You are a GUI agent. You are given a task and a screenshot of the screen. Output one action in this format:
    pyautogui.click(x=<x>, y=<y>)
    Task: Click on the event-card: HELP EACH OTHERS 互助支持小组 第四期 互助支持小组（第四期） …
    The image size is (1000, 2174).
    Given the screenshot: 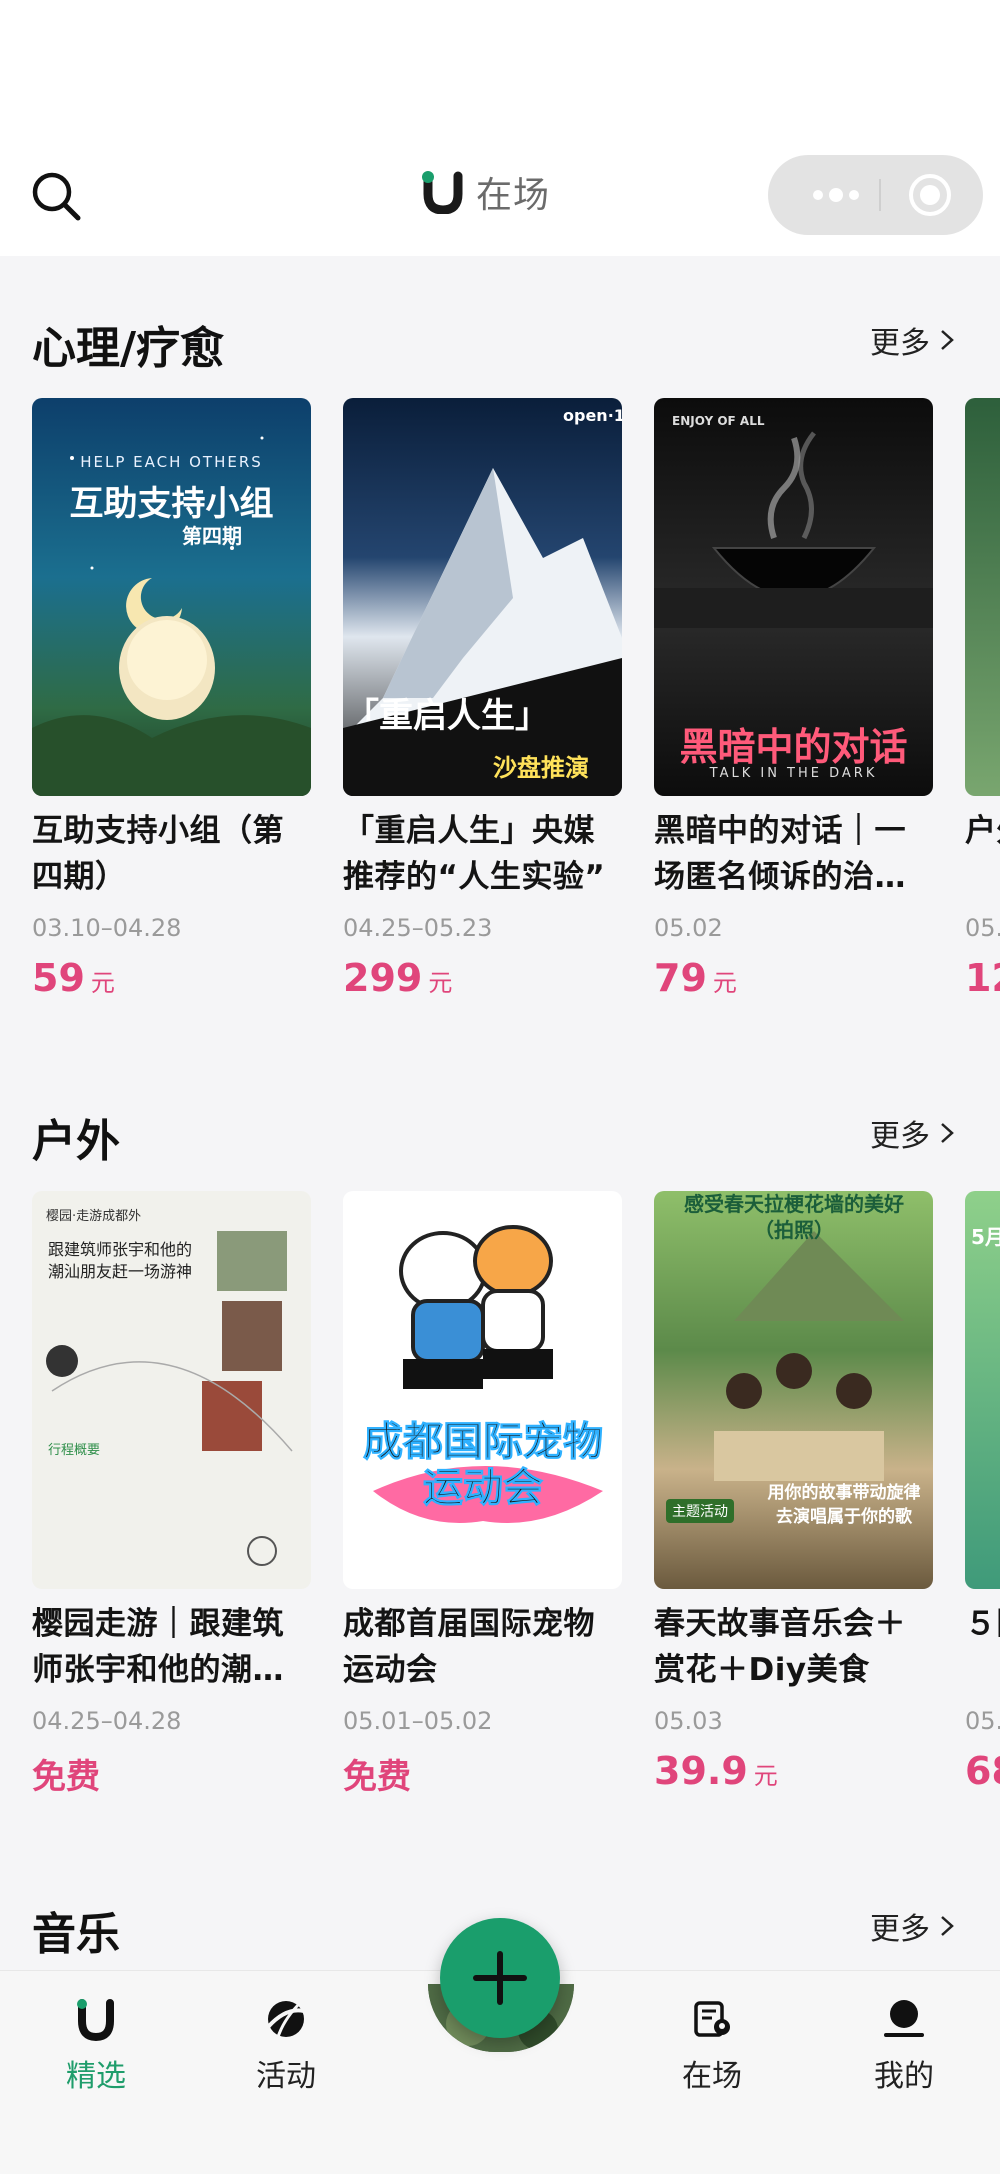 What is the action you would take?
    pyautogui.click(x=171, y=701)
    